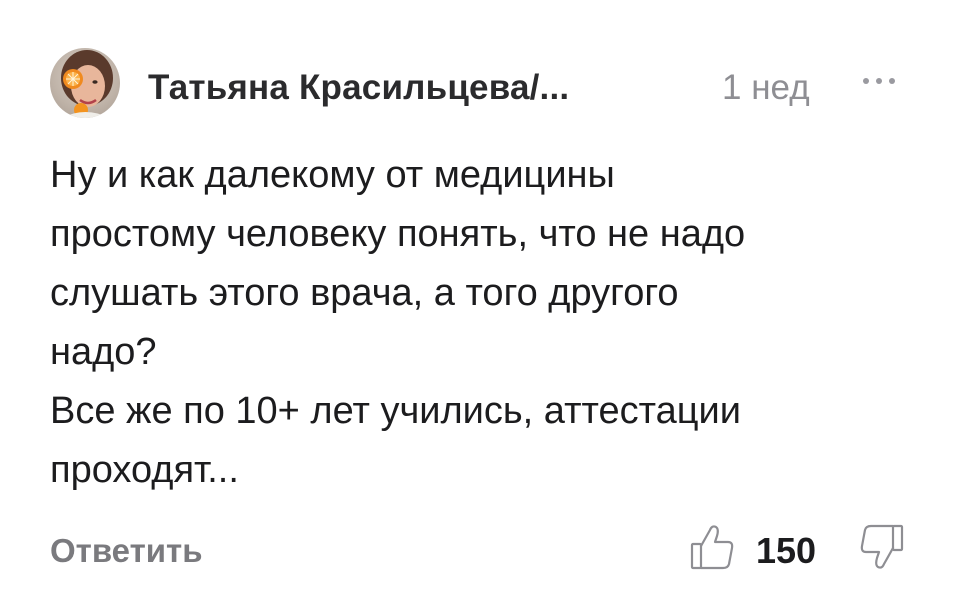  I want to click on comment-actions: Ответить 150, so click(480, 550).